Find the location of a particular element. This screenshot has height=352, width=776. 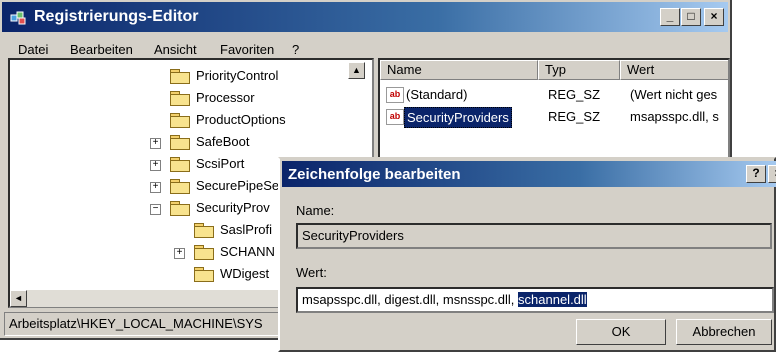

scroll-up-button: ▲ is located at coordinates (356, 70).